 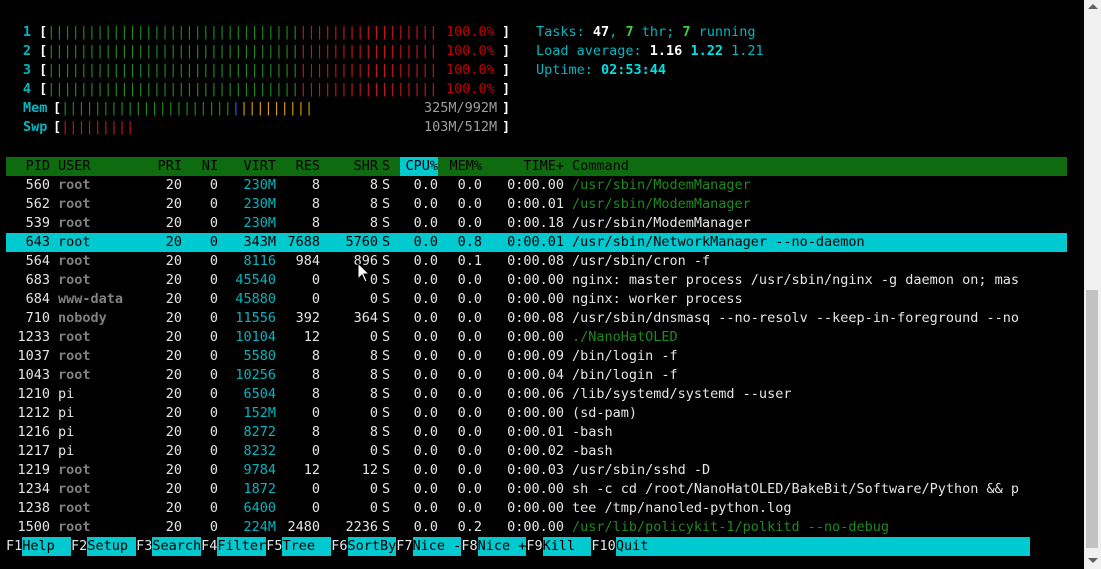 I want to click on fkey-label-f1: Help, so click(x=47, y=546).